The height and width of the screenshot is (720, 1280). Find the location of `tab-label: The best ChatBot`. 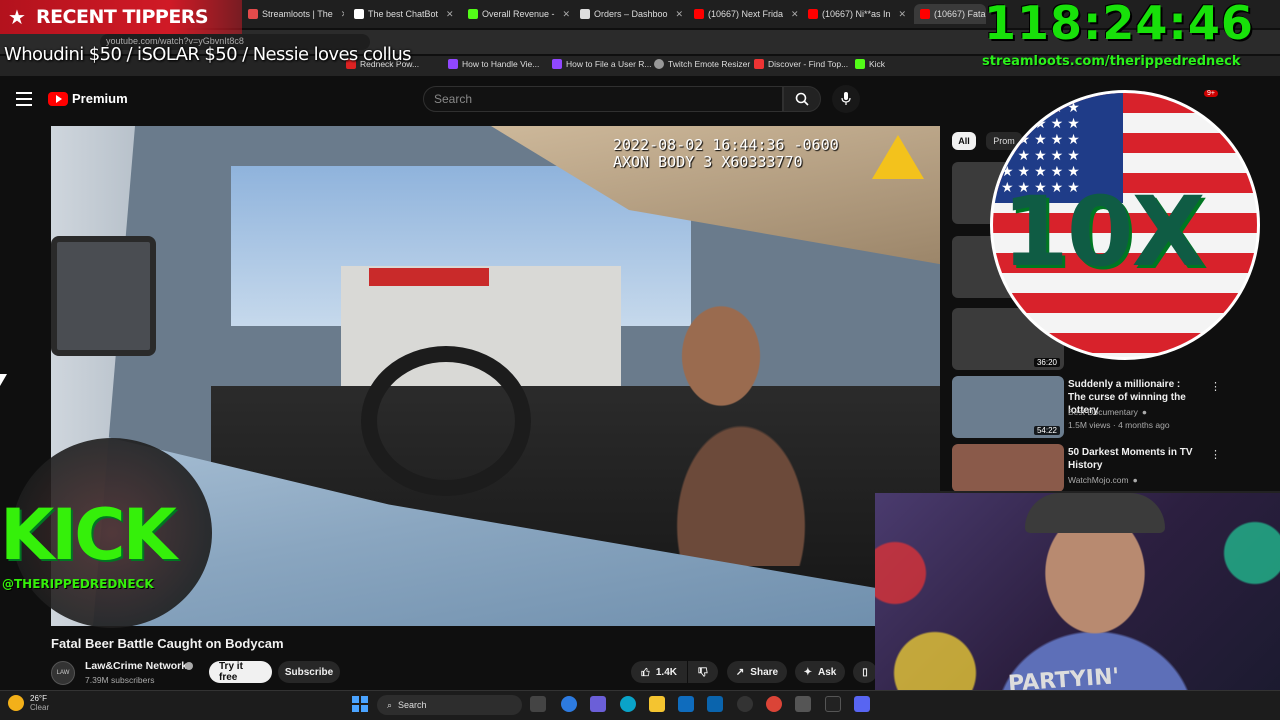

tab-label: The best ChatBot is located at coordinates (403, 14).